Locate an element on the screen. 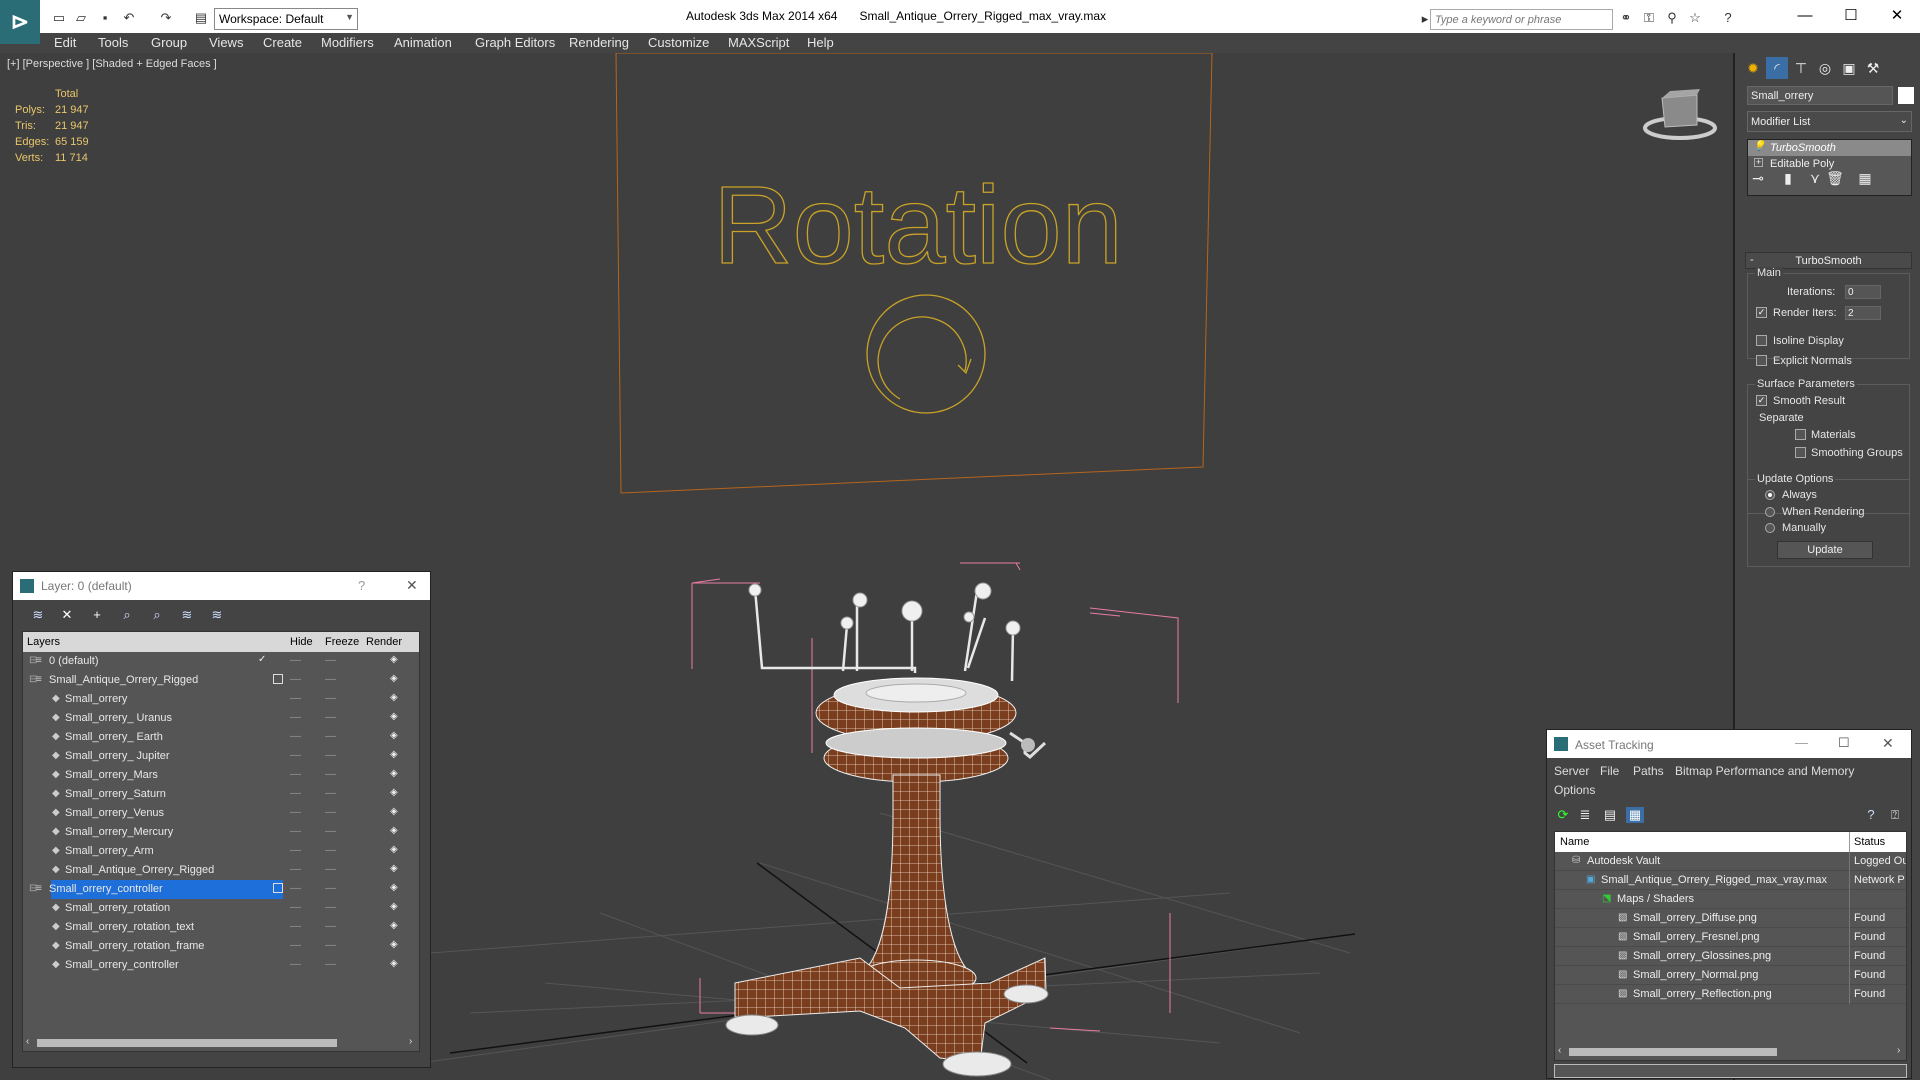  layer-row: ◆ Small_orrery_Mercury –– –– ◈ is located at coordinates (221, 832).